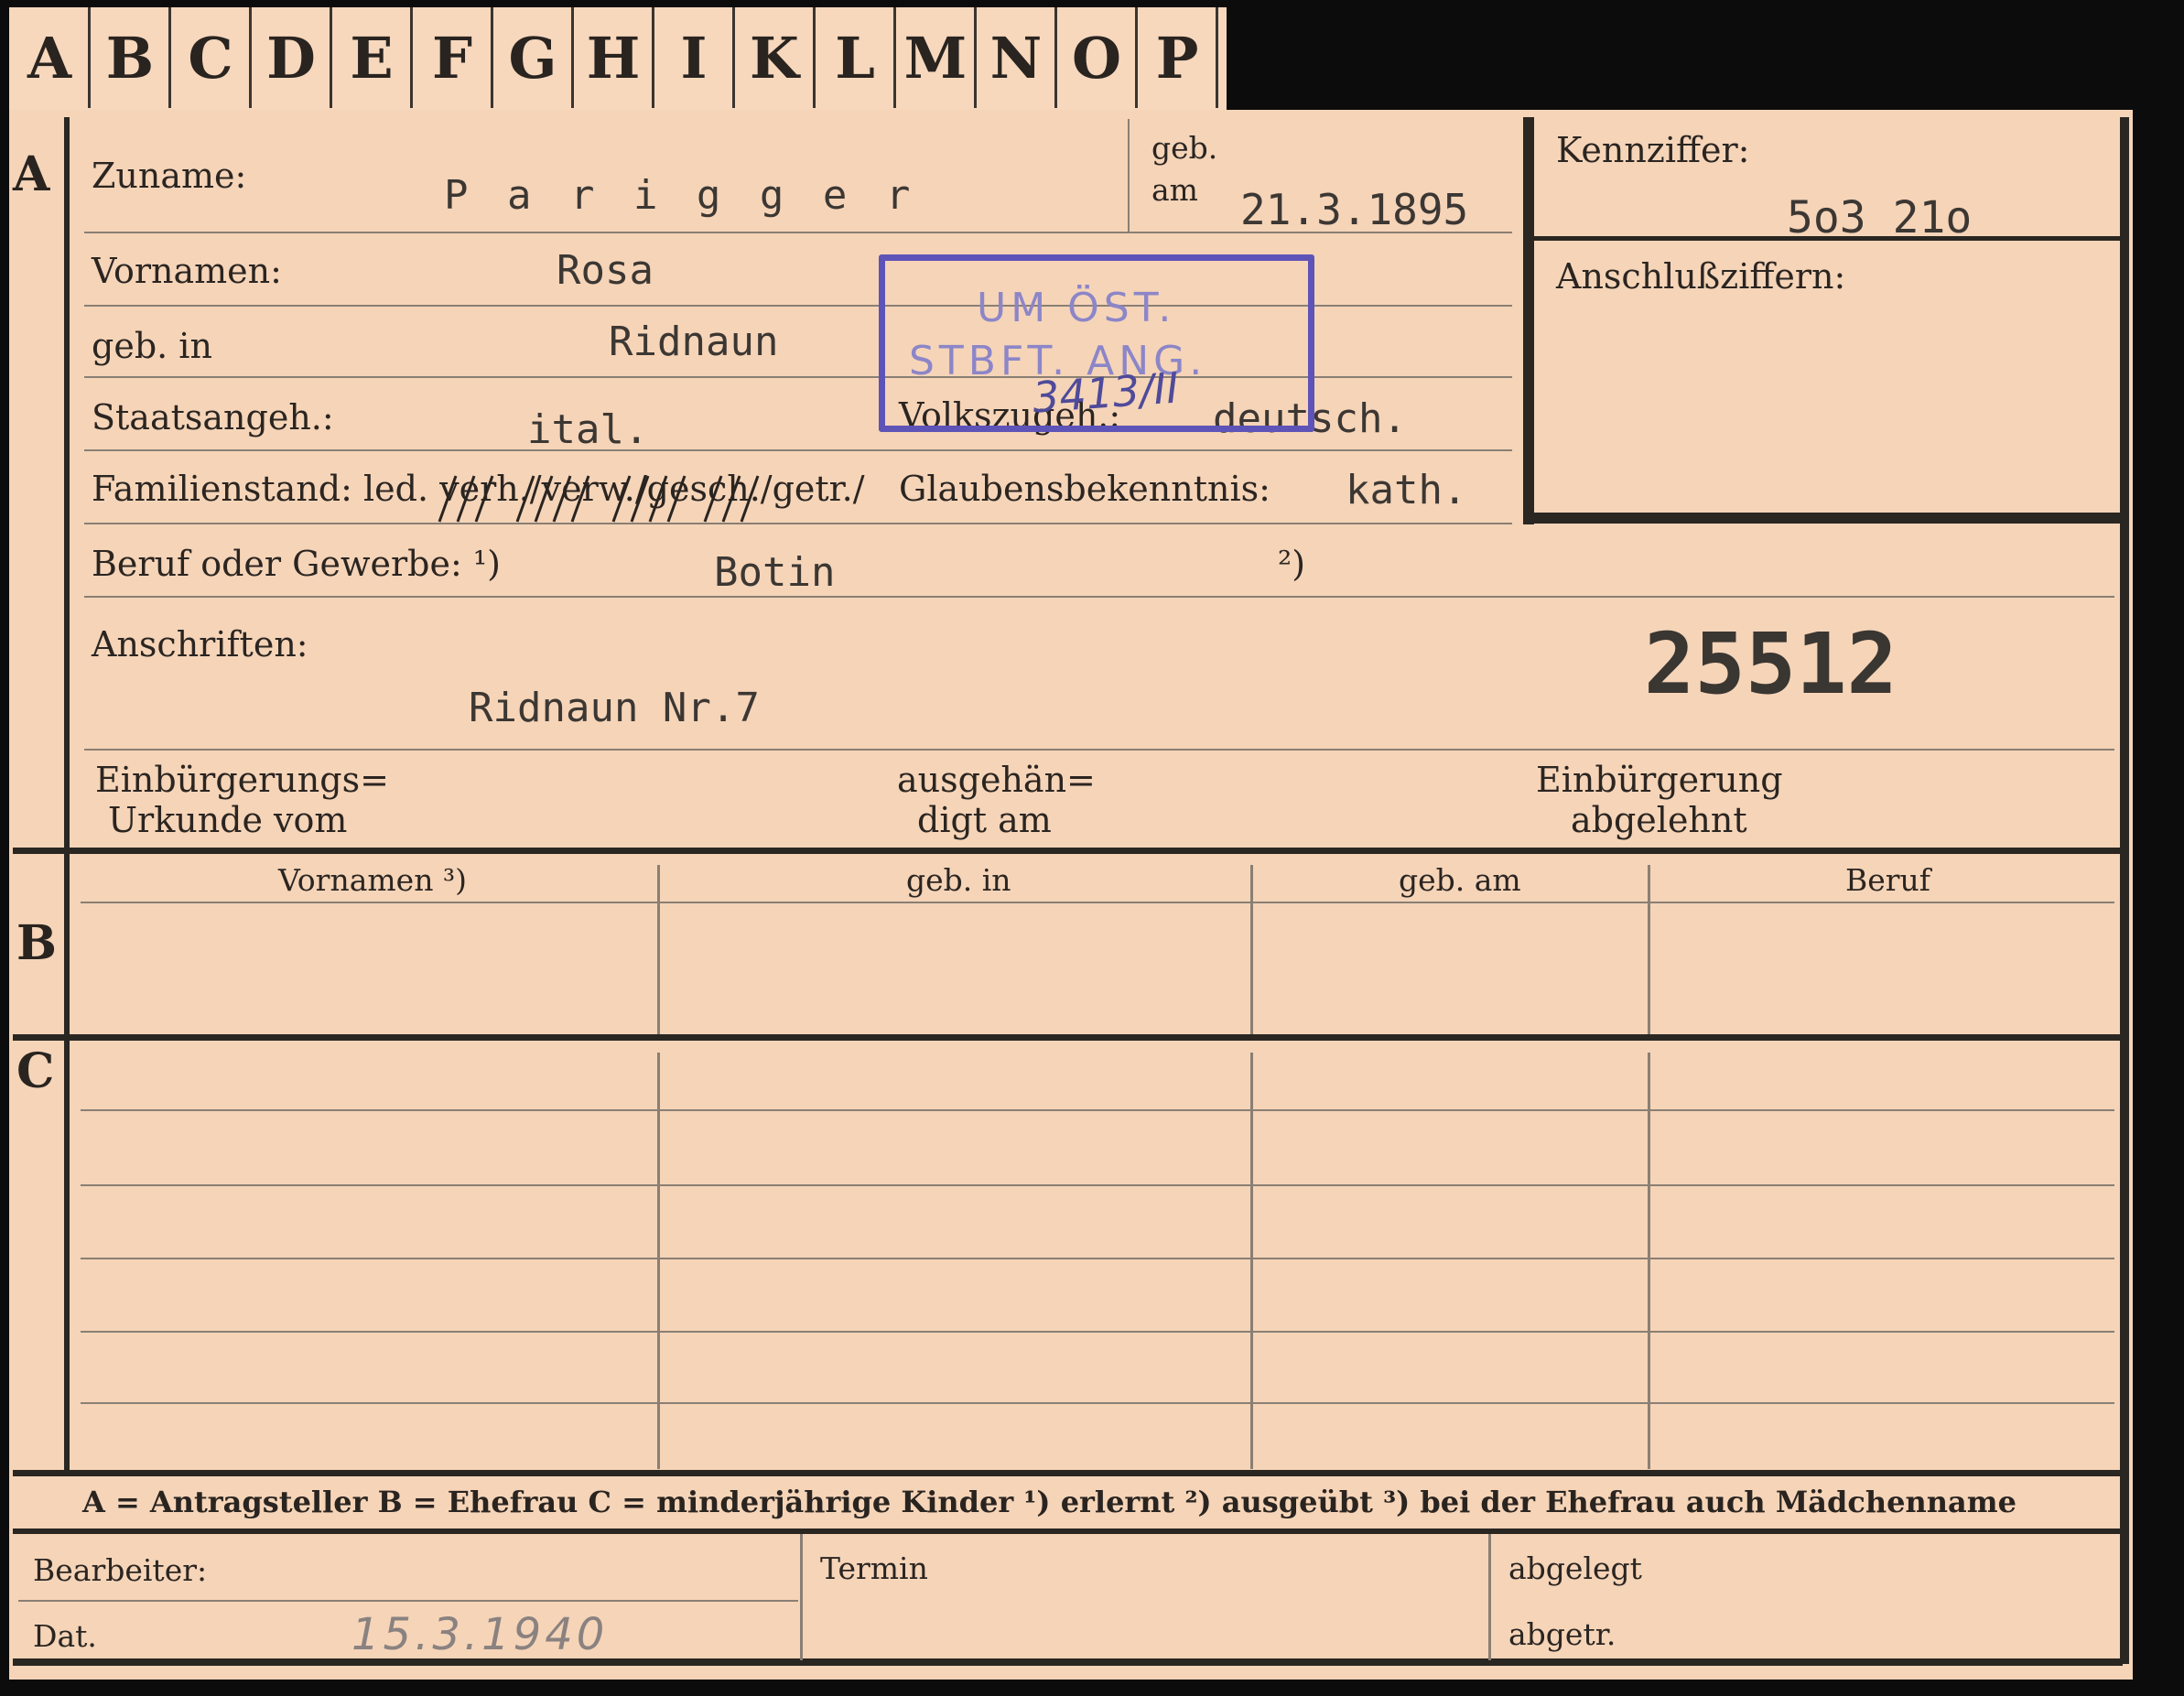 Image resolution: width=2184 pixels, height=1696 pixels. Describe the element at coordinates (152, 346) in the screenshot. I see `birthplace-label: geb. in` at that location.